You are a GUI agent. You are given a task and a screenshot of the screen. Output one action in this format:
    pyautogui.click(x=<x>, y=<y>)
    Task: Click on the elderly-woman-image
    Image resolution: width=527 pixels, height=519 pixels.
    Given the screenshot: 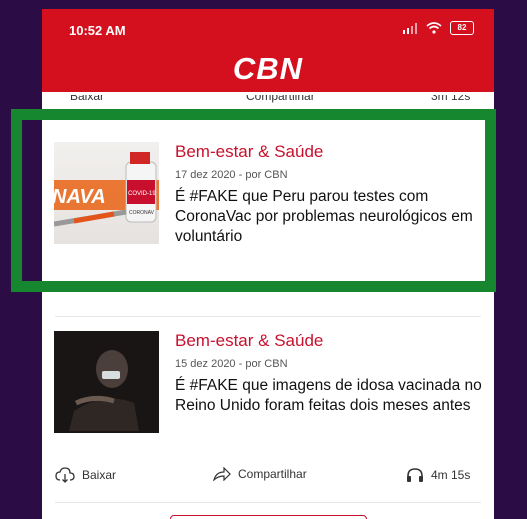 What is the action you would take?
    pyautogui.click(x=106, y=382)
    